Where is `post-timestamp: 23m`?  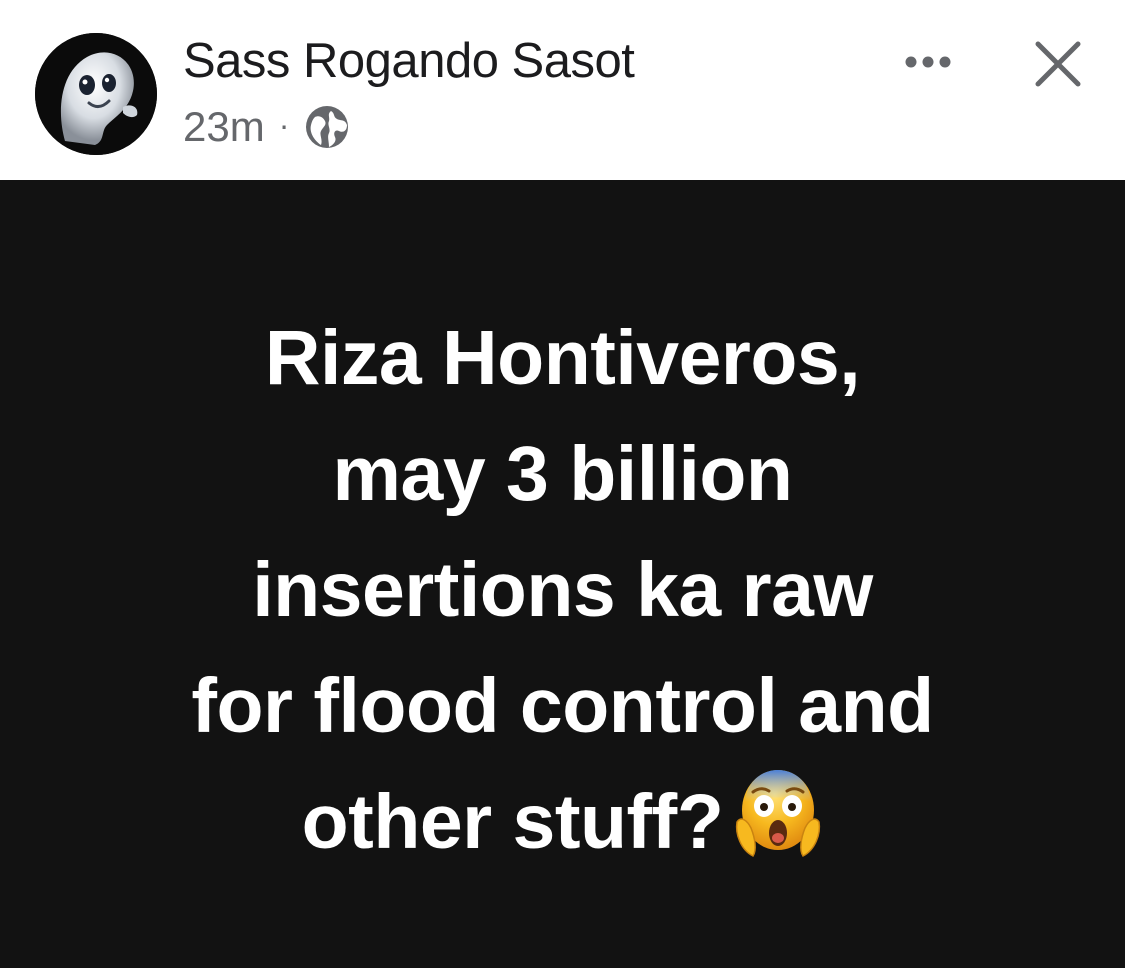 post-timestamp: 23m is located at coordinates (224, 127).